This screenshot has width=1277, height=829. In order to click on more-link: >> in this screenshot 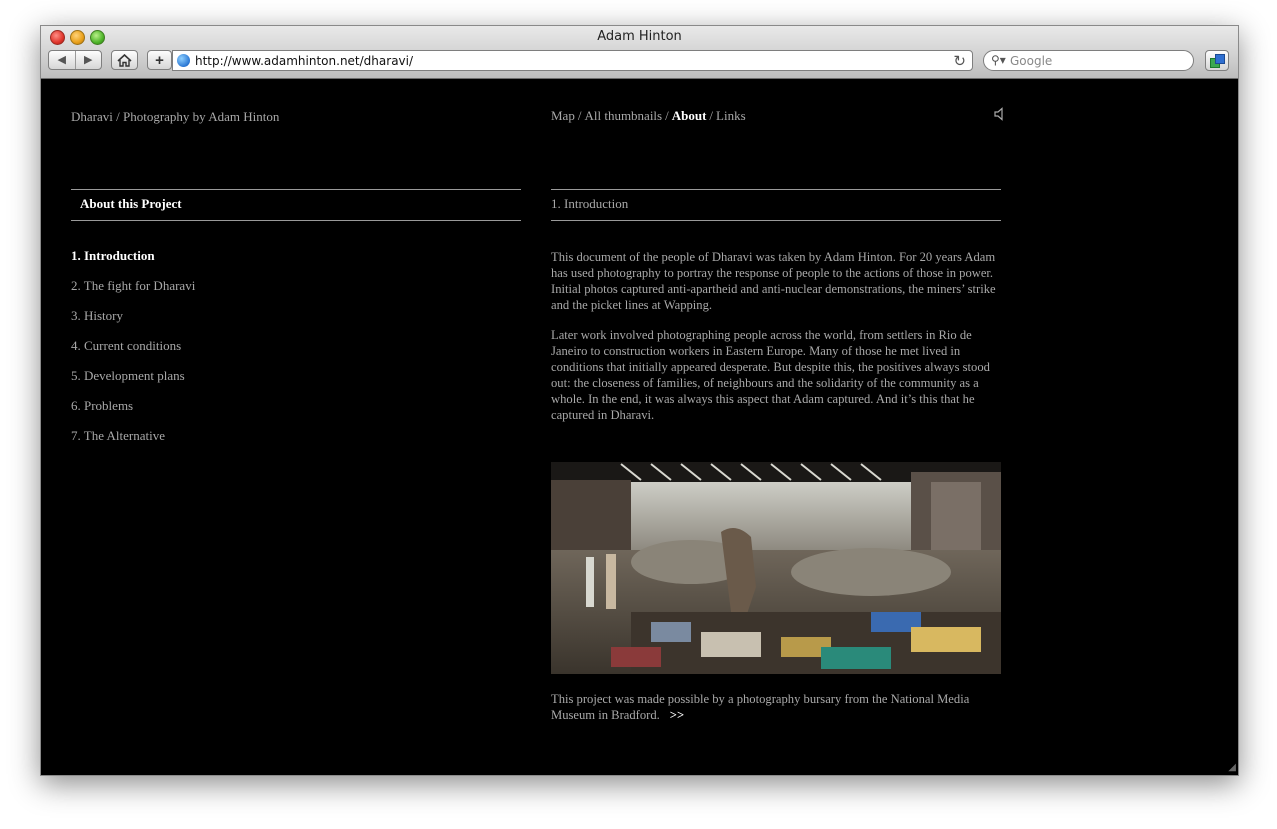, I will do `click(677, 715)`.